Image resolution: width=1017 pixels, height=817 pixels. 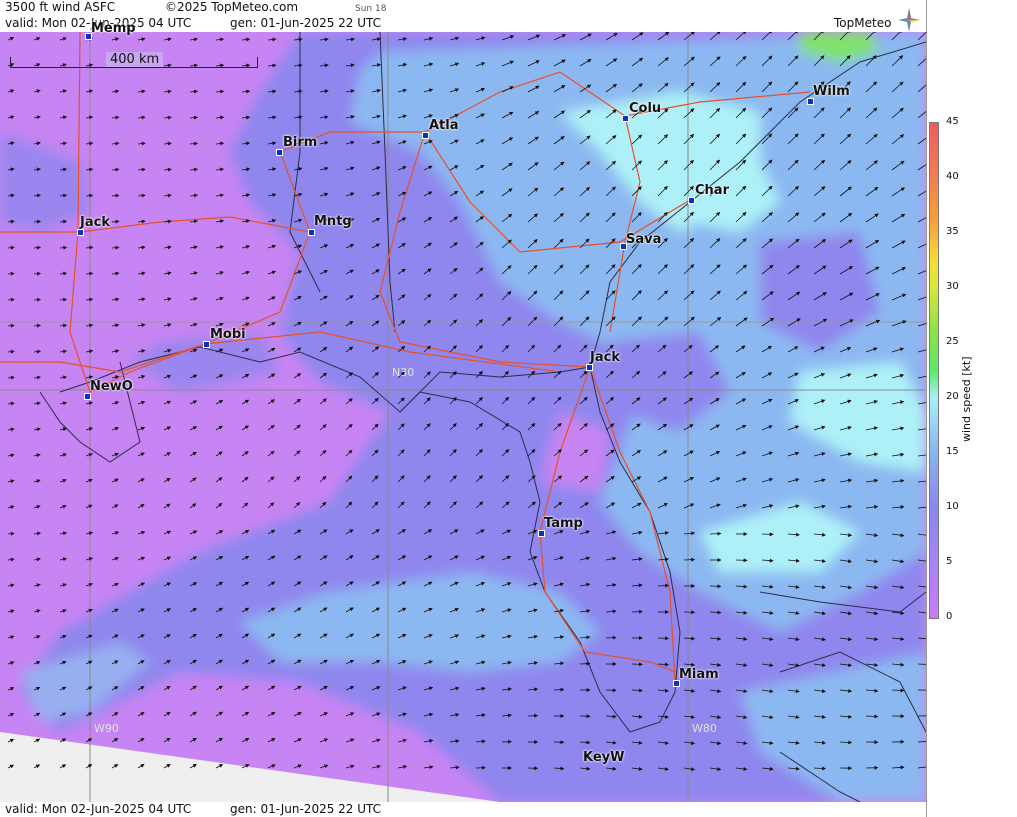 I want to click on city-tamp: Tamp, so click(x=563, y=523).